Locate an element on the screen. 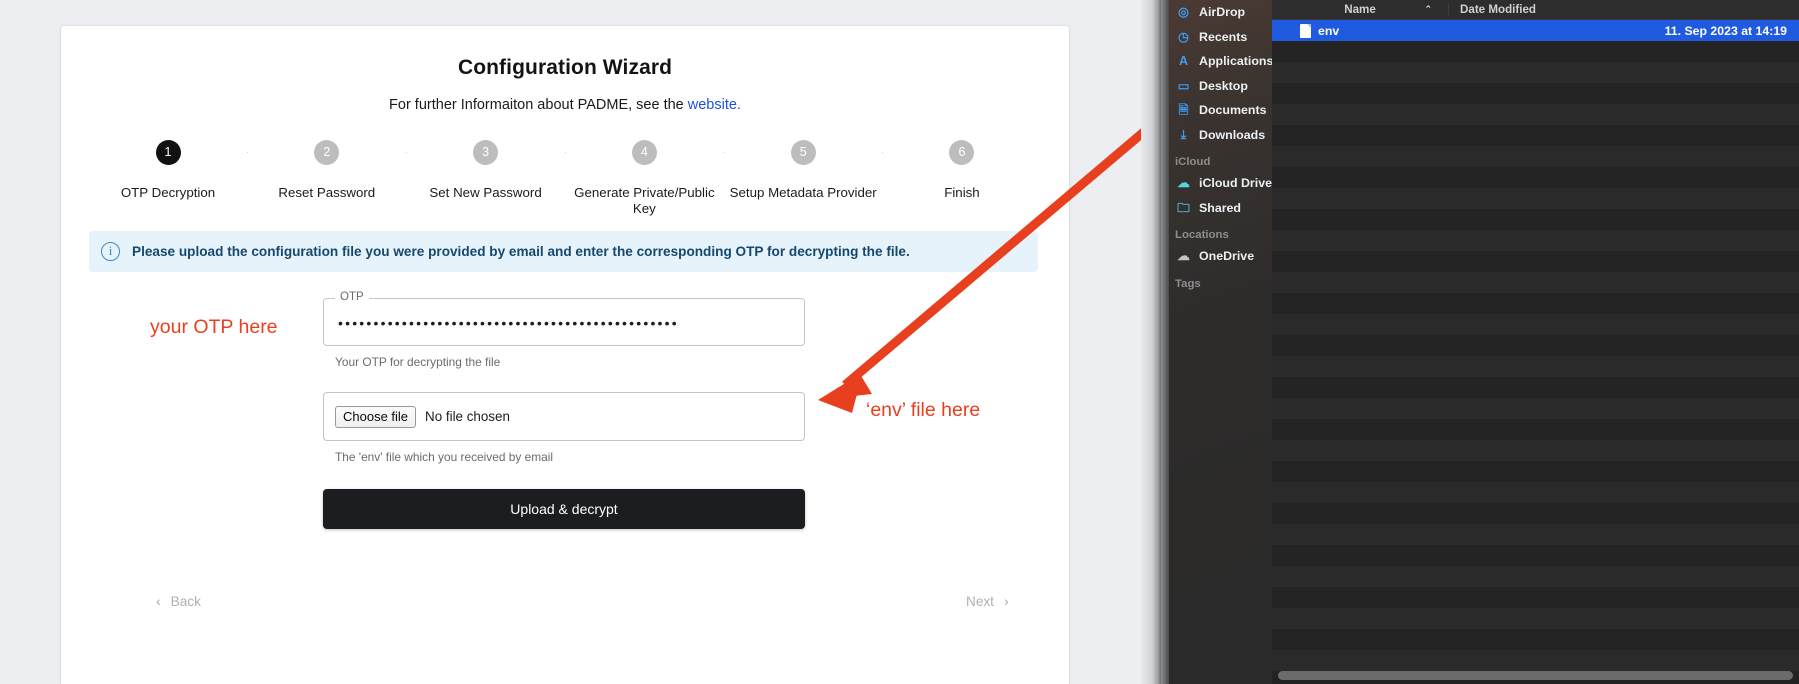 This screenshot has height=684, width=1799. sidebar-item-onedrive: ☁ OneDrive is located at coordinates (1220, 256).